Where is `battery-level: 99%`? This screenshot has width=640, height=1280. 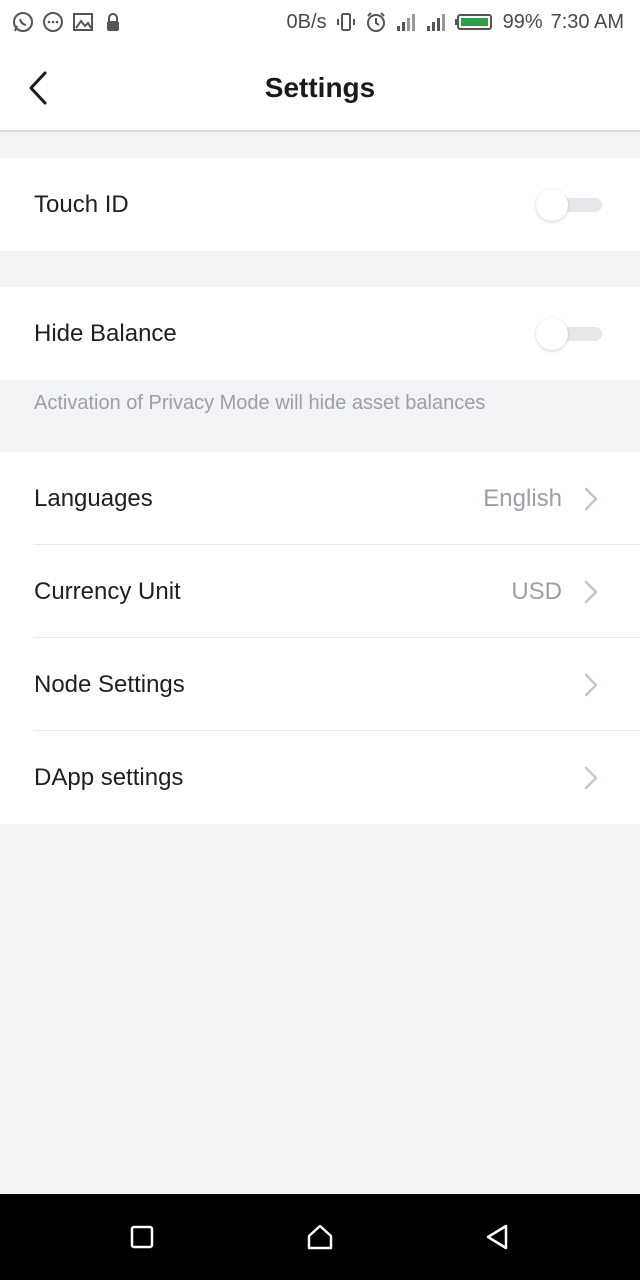
battery-level: 99% is located at coordinates (522, 21).